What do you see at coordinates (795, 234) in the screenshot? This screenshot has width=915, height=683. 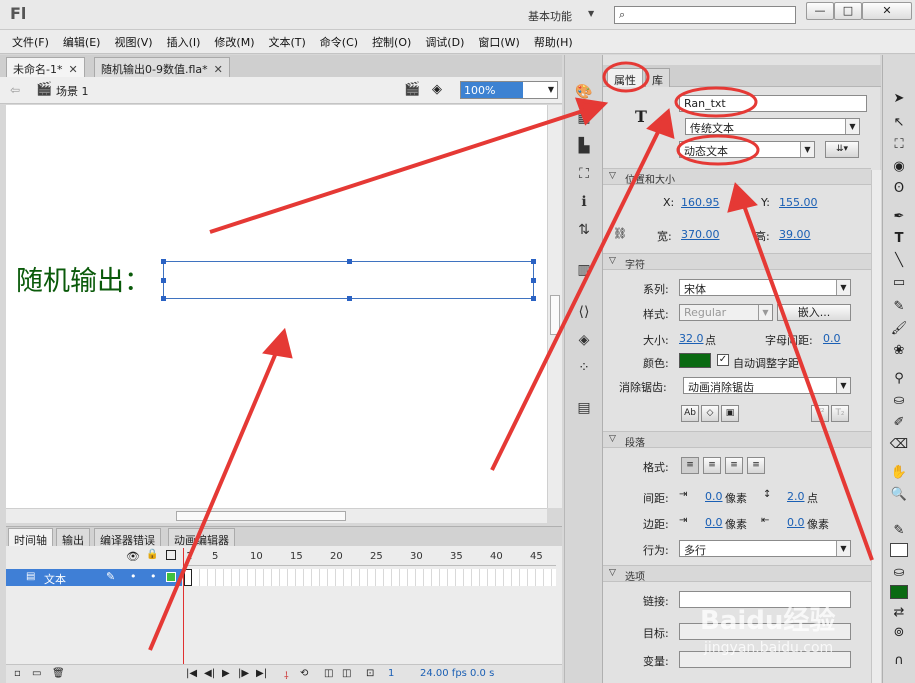 I see `height-value: 39.00` at bounding box center [795, 234].